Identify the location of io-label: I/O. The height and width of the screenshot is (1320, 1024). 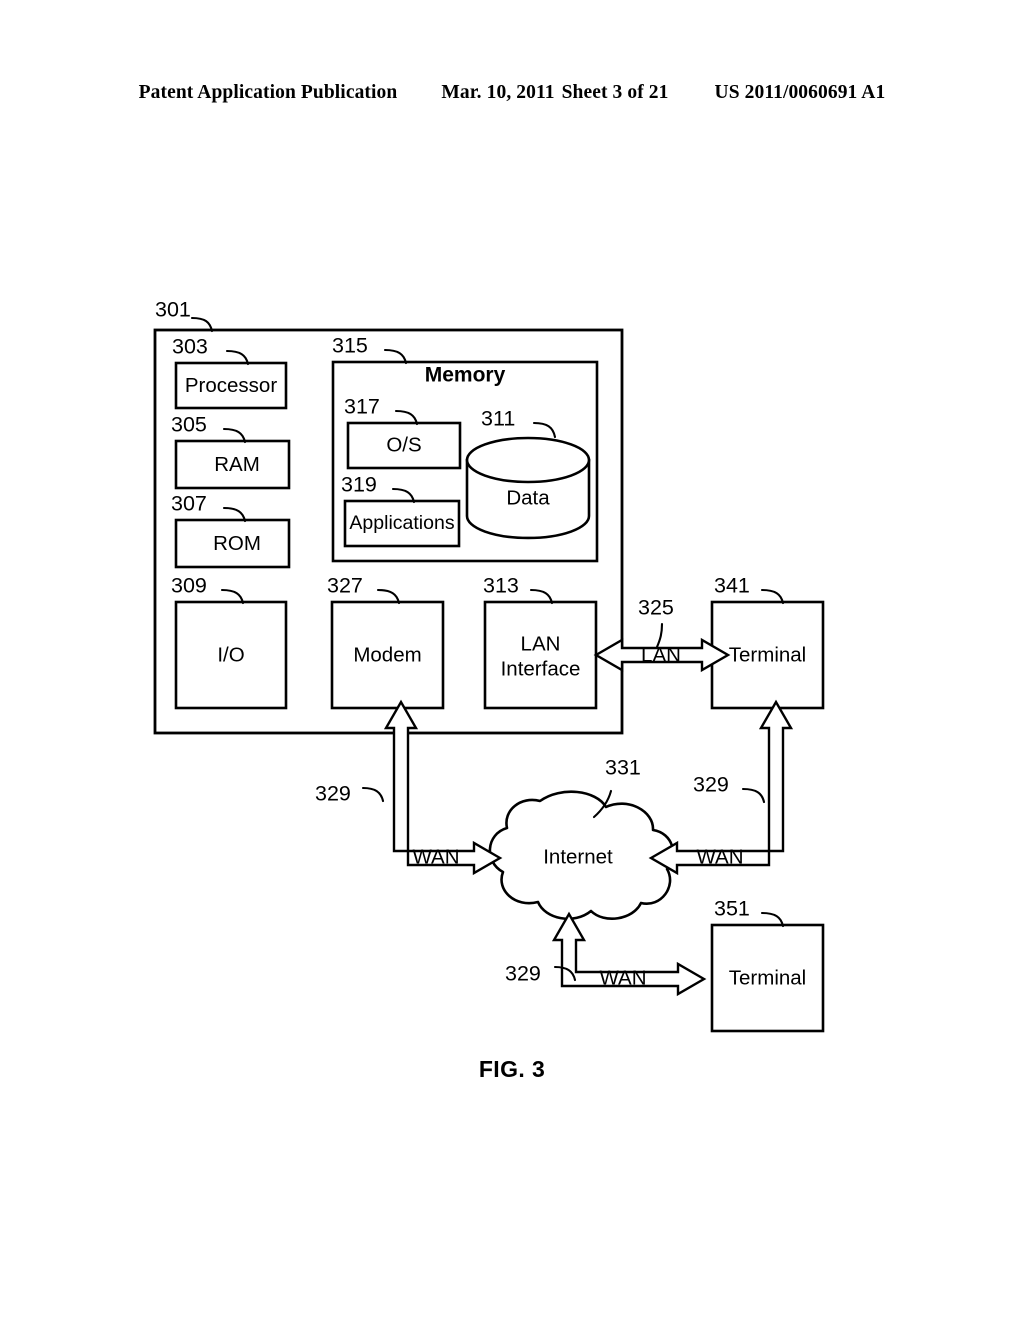
(230, 654).